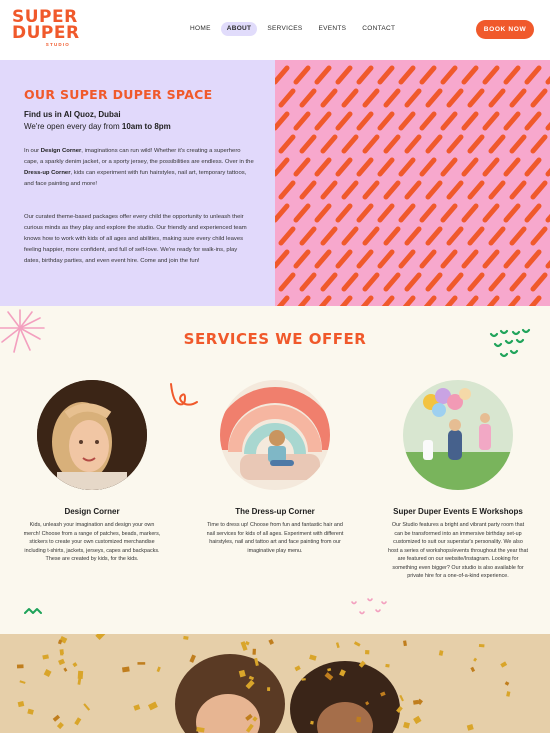 The height and width of the screenshot is (733, 550). Describe the element at coordinates (505, 29) in the screenshot. I see `book-now-button: BOOK NOW` at that location.